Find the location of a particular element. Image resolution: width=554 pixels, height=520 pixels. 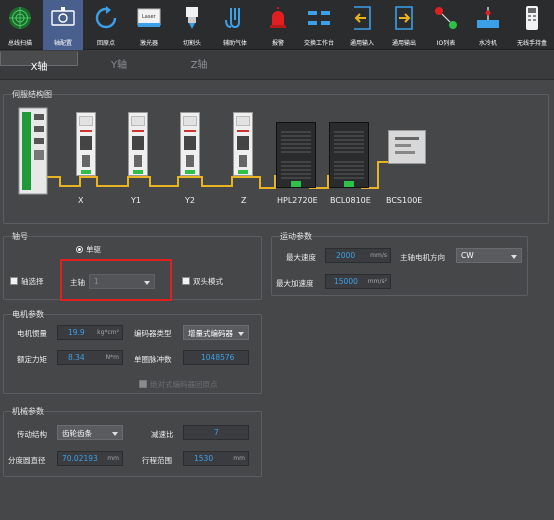

toolbar-alarm: 报警 is located at coordinates (278, 25).